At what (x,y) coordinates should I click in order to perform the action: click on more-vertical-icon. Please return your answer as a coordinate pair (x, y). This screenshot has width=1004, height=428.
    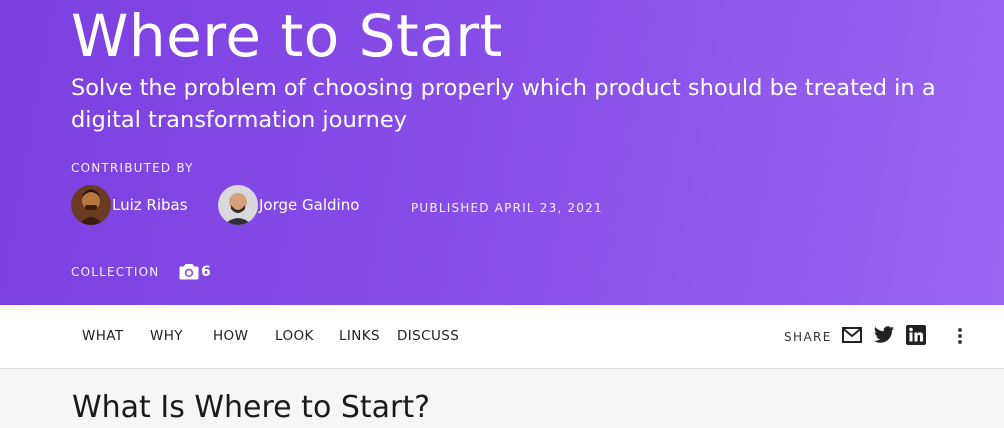
    Looking at the image, I should click on (960, 336).